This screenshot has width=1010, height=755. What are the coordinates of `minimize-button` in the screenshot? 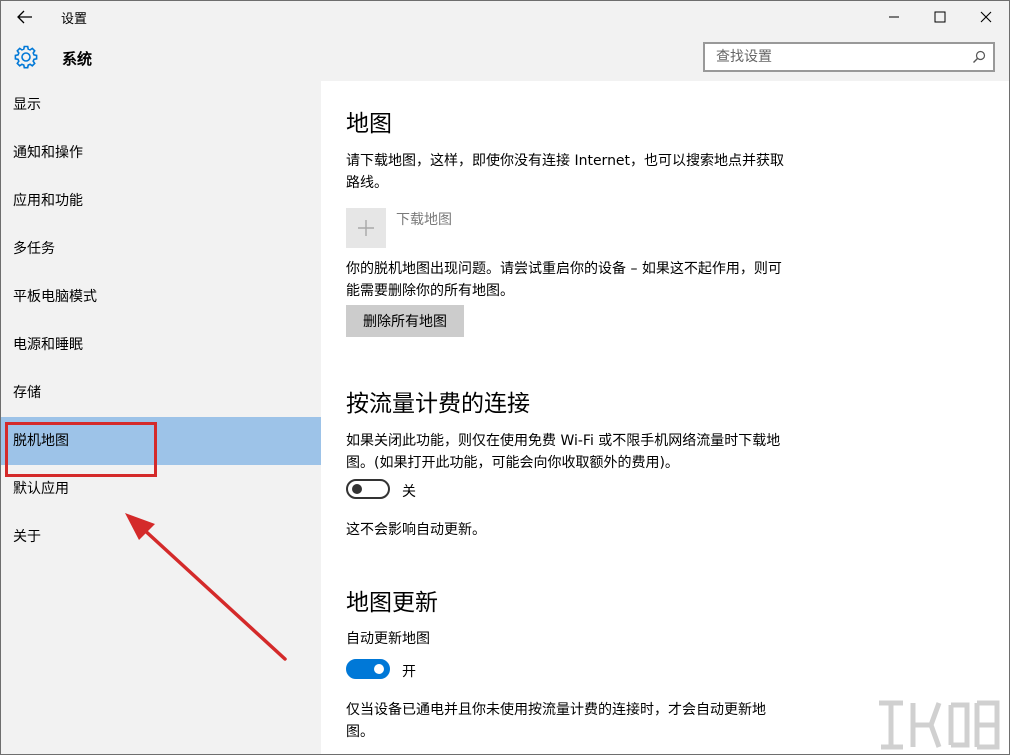 It's located at (894, 17).